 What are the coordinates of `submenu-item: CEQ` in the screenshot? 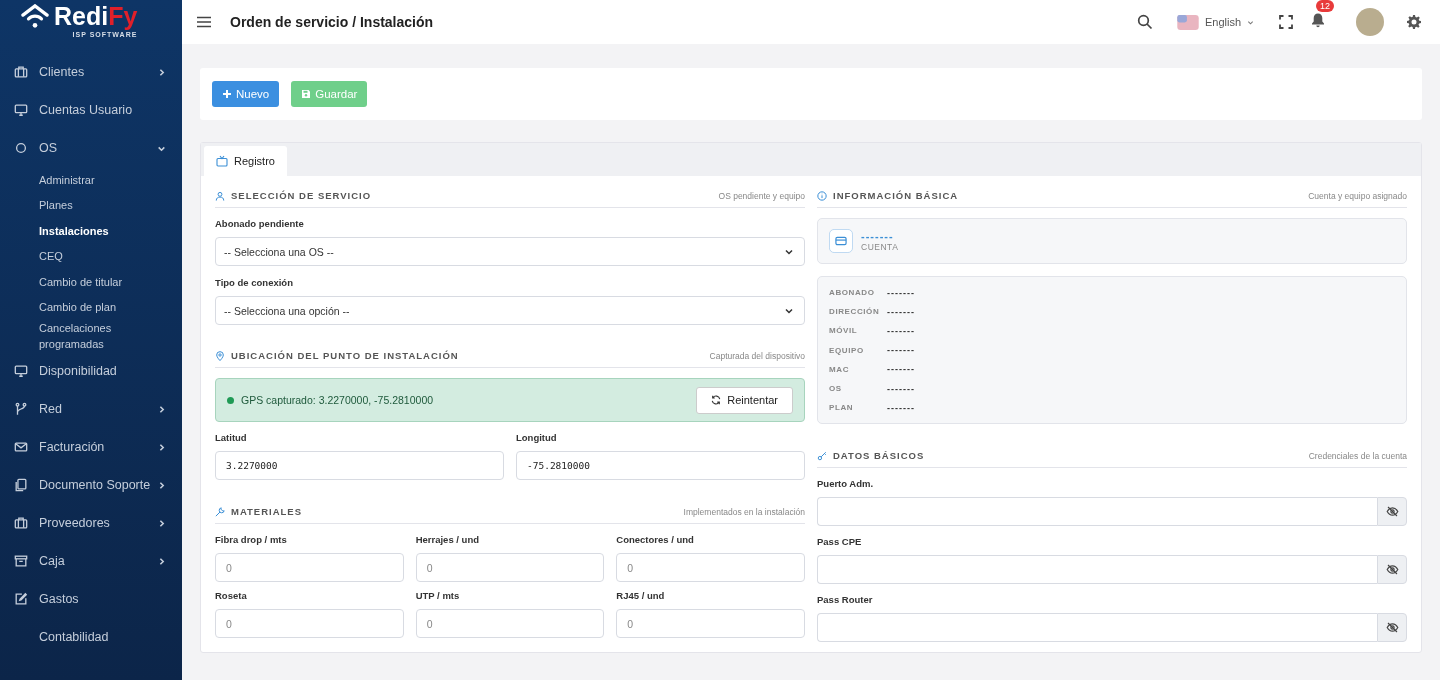 It's located at (91, 256).